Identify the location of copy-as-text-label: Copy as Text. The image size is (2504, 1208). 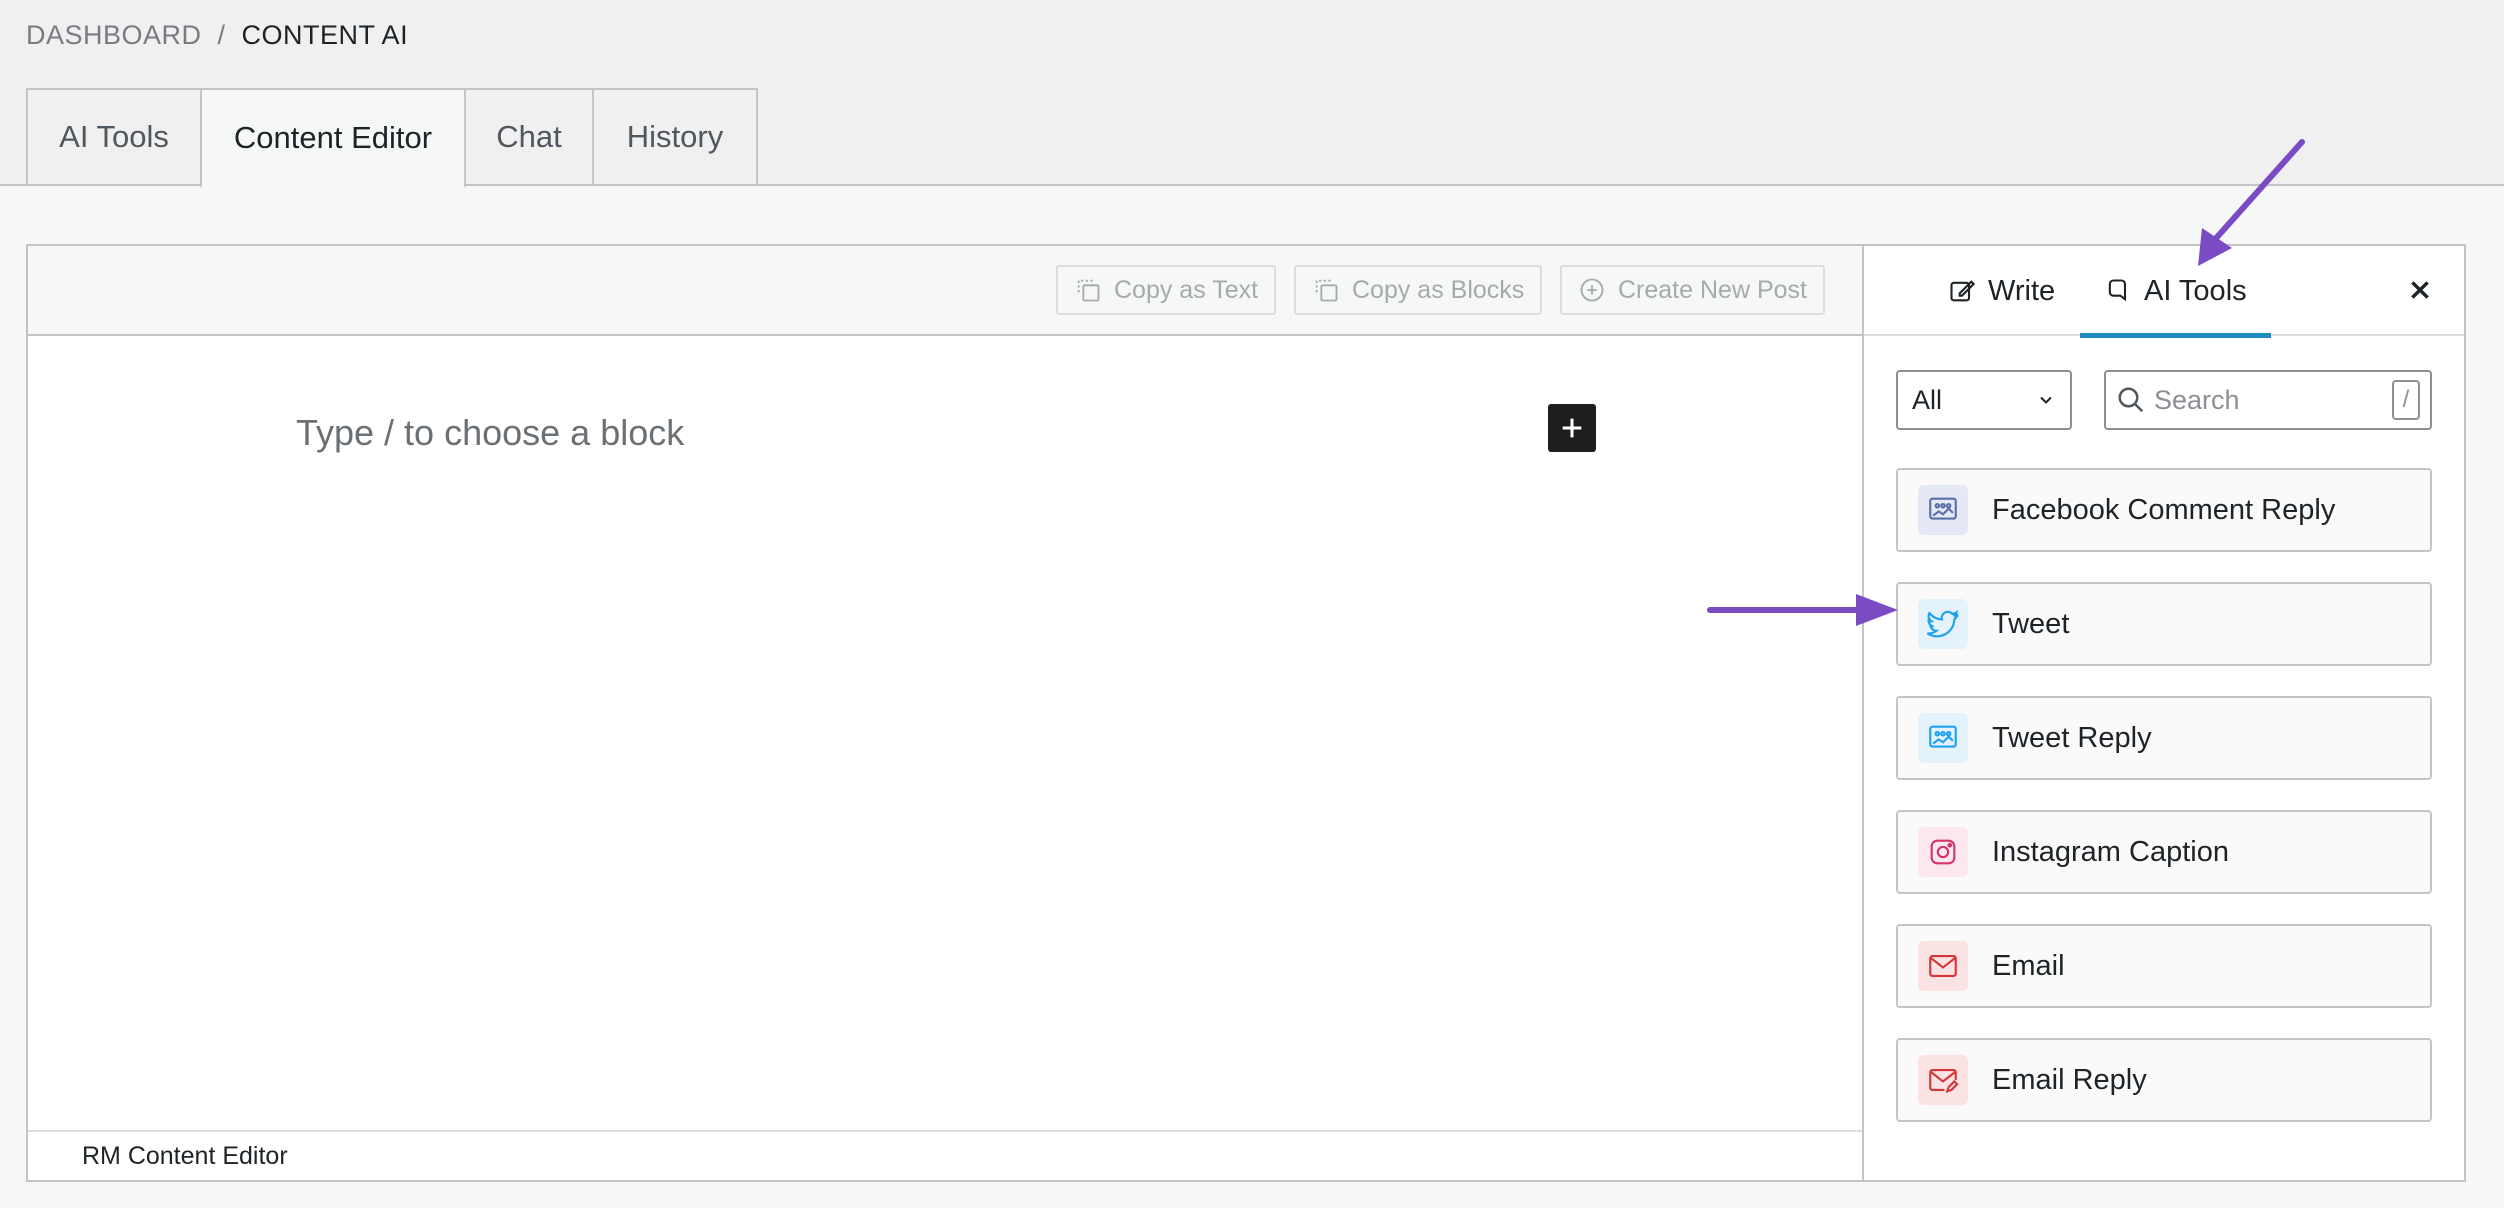
(1186, 289).